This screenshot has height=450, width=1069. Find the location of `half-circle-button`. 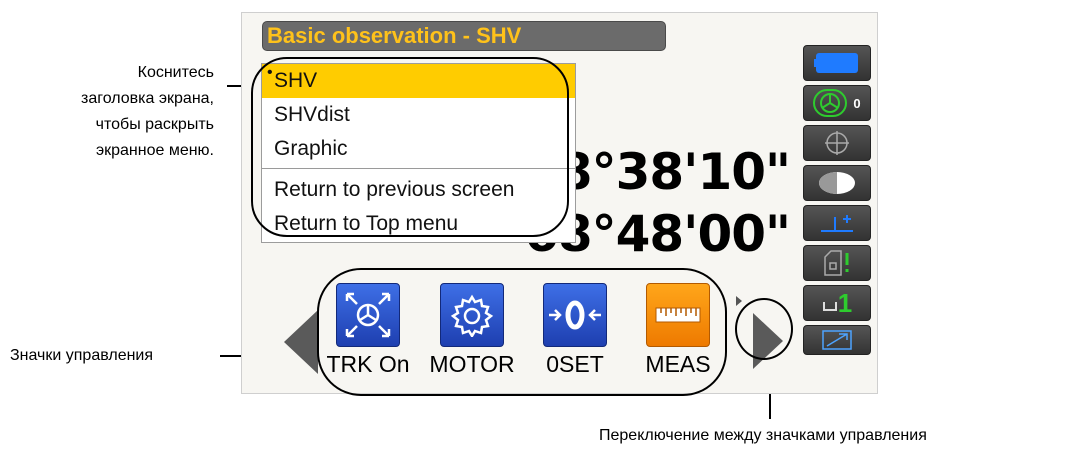

half-circle-button is located at coordinates (837, 183).